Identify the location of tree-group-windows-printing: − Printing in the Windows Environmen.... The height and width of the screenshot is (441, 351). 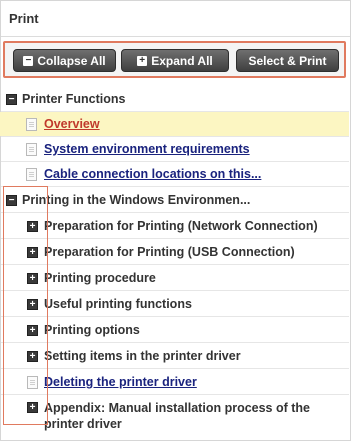
(174, 200).